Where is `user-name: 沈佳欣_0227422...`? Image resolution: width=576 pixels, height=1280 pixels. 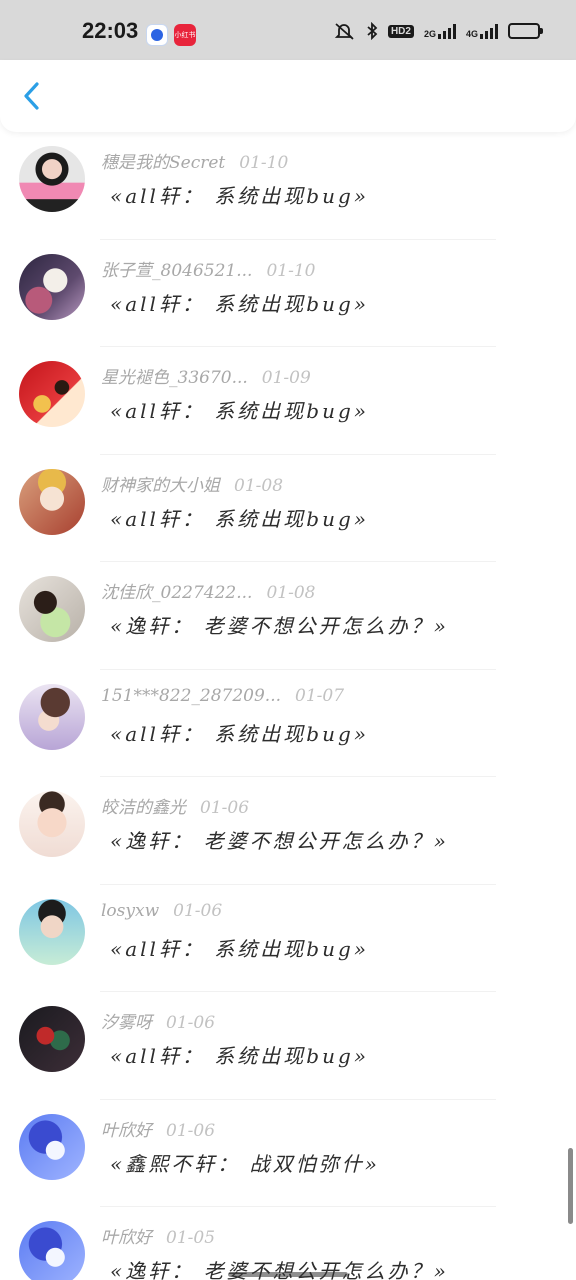 user-name: 沈佳欣_0227422... is located at coordinates (176, 593).